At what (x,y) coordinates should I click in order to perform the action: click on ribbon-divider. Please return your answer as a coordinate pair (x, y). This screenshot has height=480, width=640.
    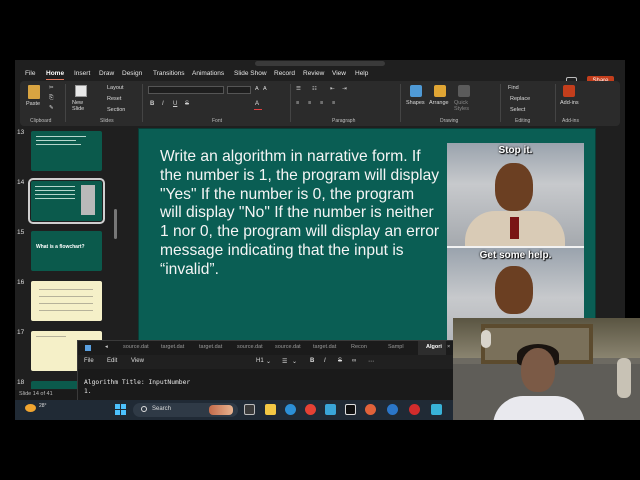
    Looking at the image, I should click on (500, 103).